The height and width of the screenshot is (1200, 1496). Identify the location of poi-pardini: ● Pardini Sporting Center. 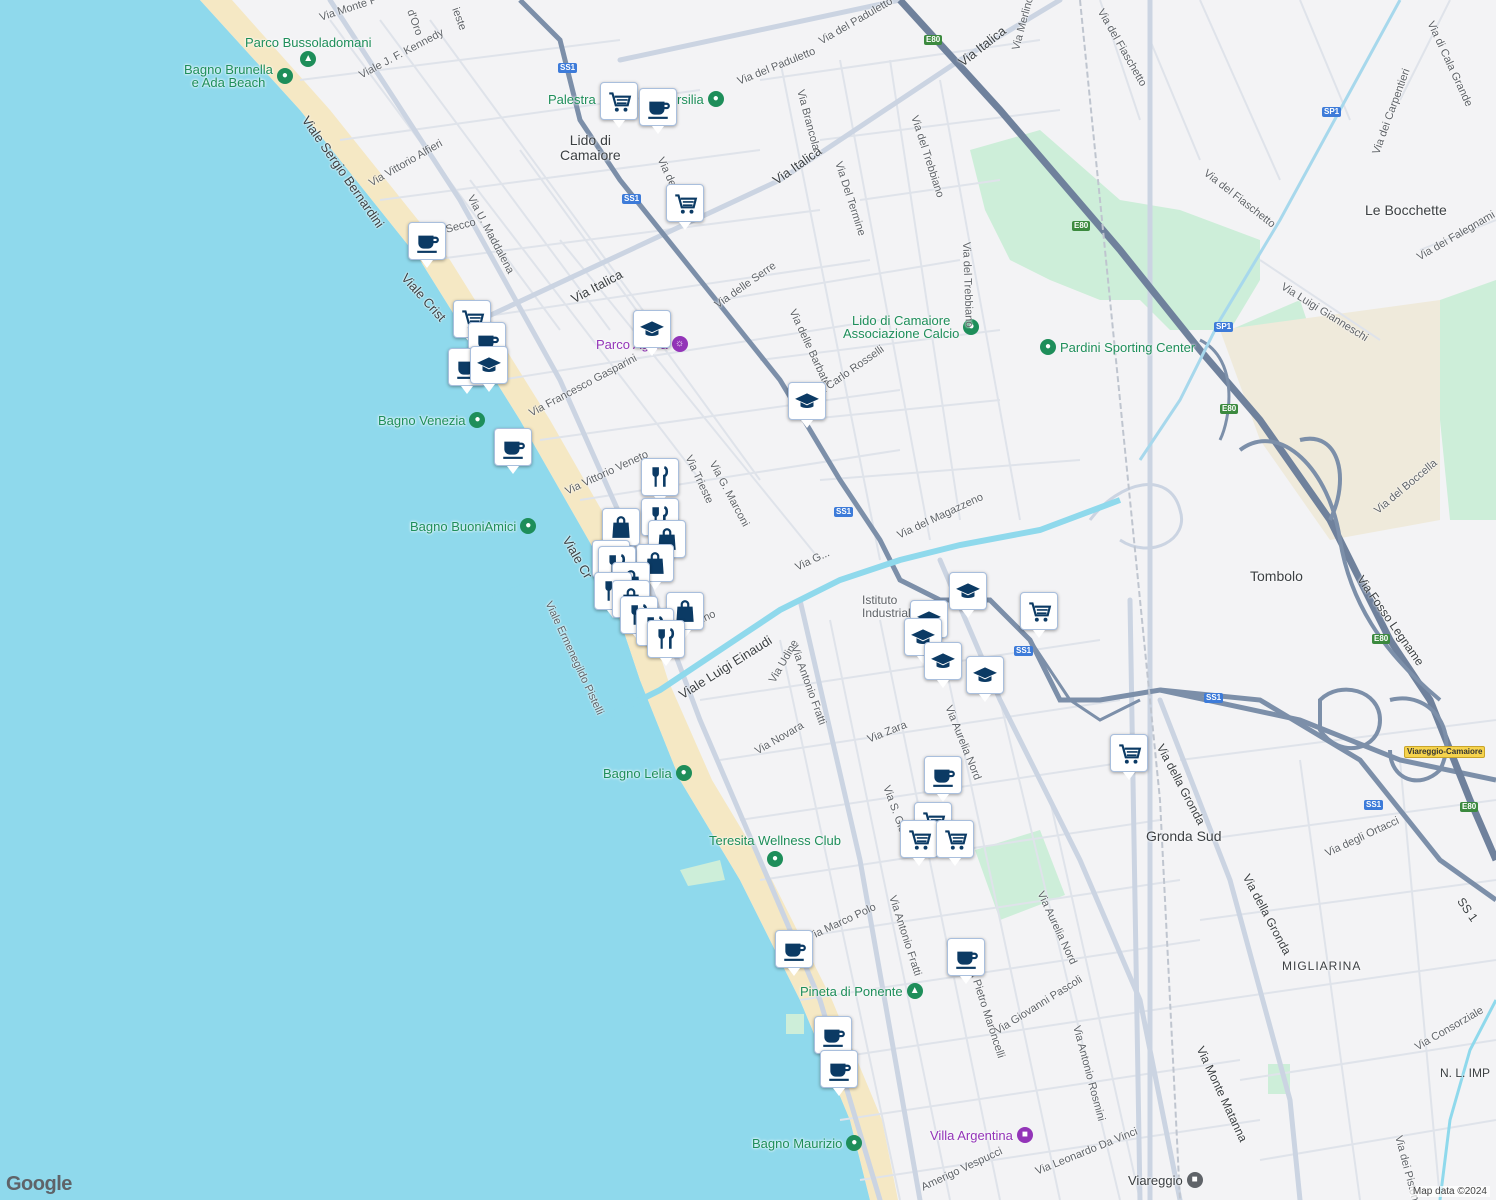
(1117, 347).